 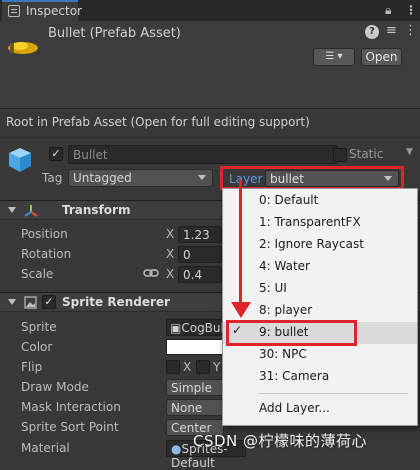 I want to click on scale-label: Scale, so click(x=37, y=274).